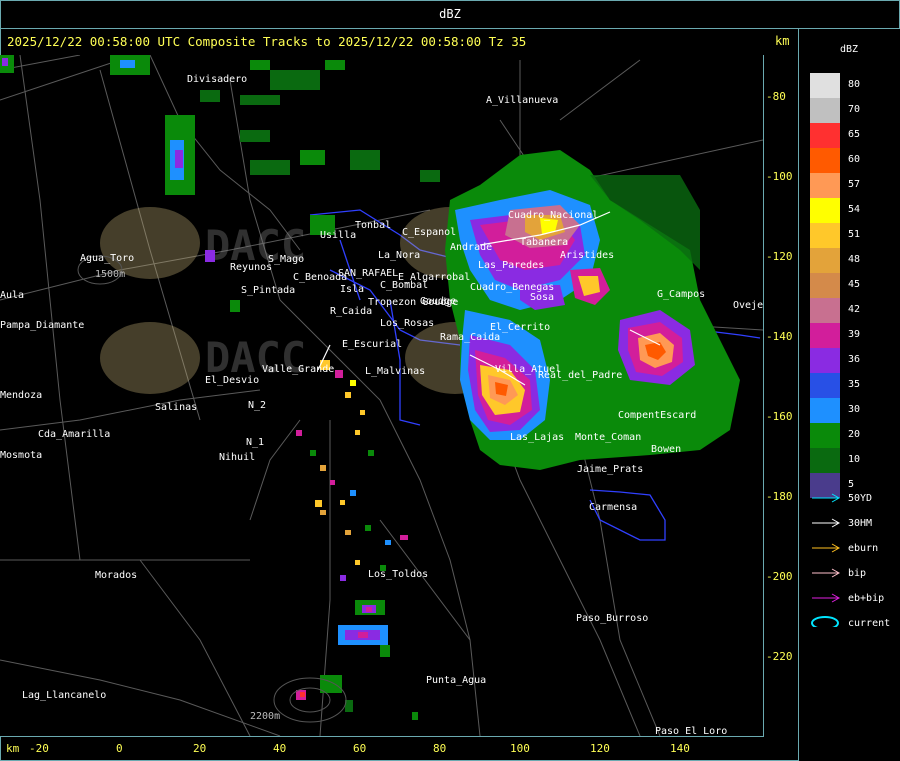 Image resolution: width=900 pixels, height=761 pixels. Describe the element at coordinates (398, 574) in the screenshot. I see `place-label: Los_Toldos` at that location.